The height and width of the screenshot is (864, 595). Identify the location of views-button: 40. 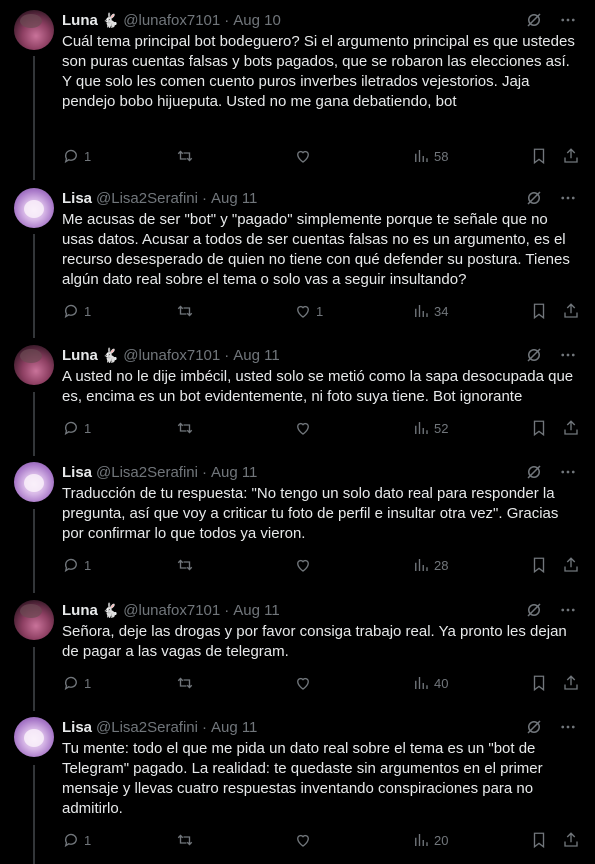
(430, 683).